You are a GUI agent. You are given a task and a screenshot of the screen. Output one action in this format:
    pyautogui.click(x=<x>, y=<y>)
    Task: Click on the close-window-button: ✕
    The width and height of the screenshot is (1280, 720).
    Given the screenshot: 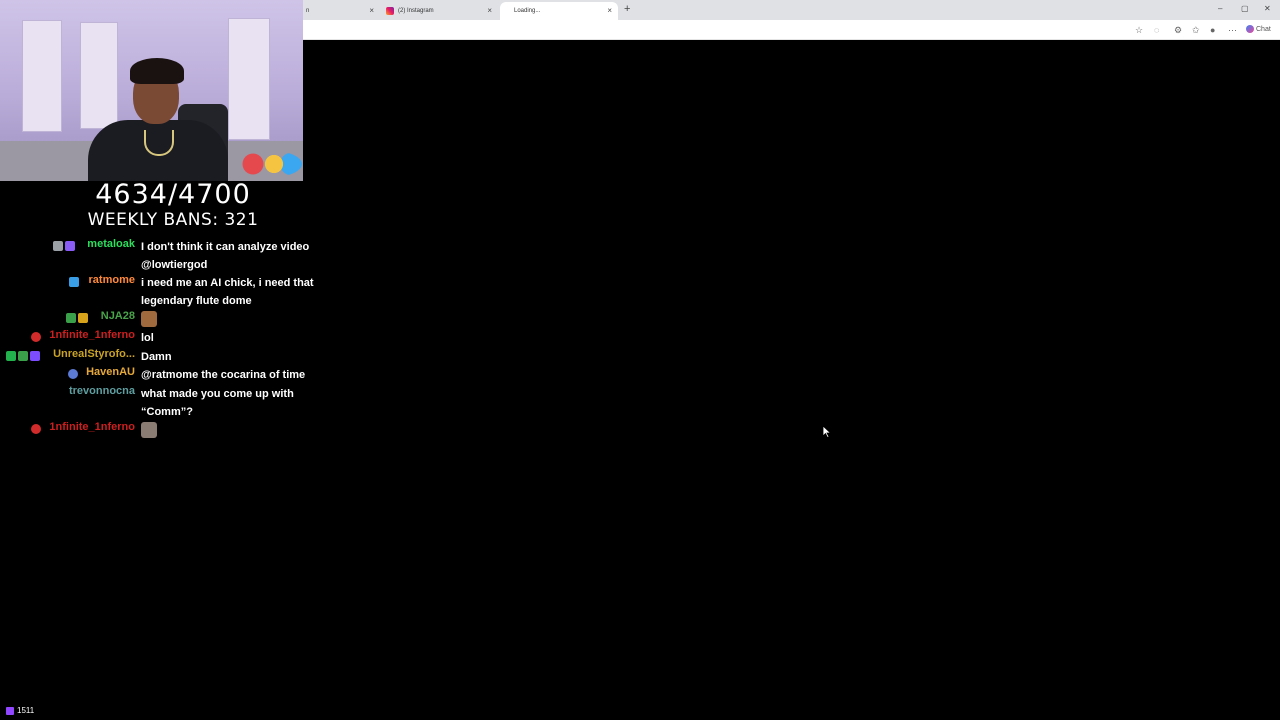 What is the action you would take?
    pyautogui.click(x=1267, y=8)
    